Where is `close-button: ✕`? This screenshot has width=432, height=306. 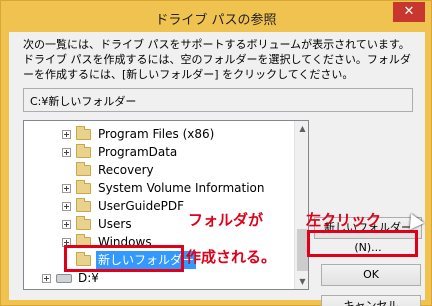 close-button: ✕ is located at coordinates (409, 12).